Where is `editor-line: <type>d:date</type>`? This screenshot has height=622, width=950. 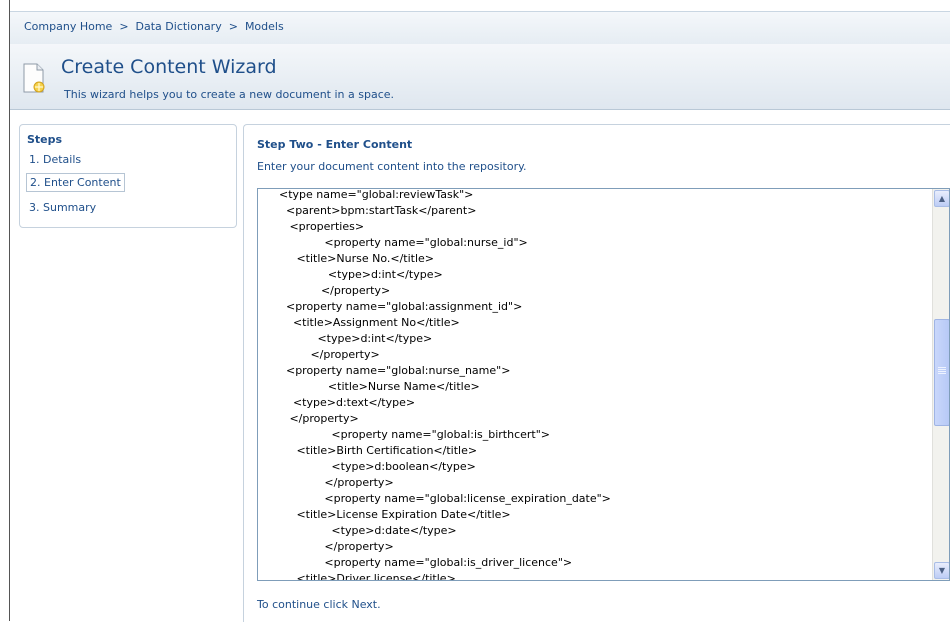 editor-line: <type>d:date</type> is located at coordinates (357, 530).